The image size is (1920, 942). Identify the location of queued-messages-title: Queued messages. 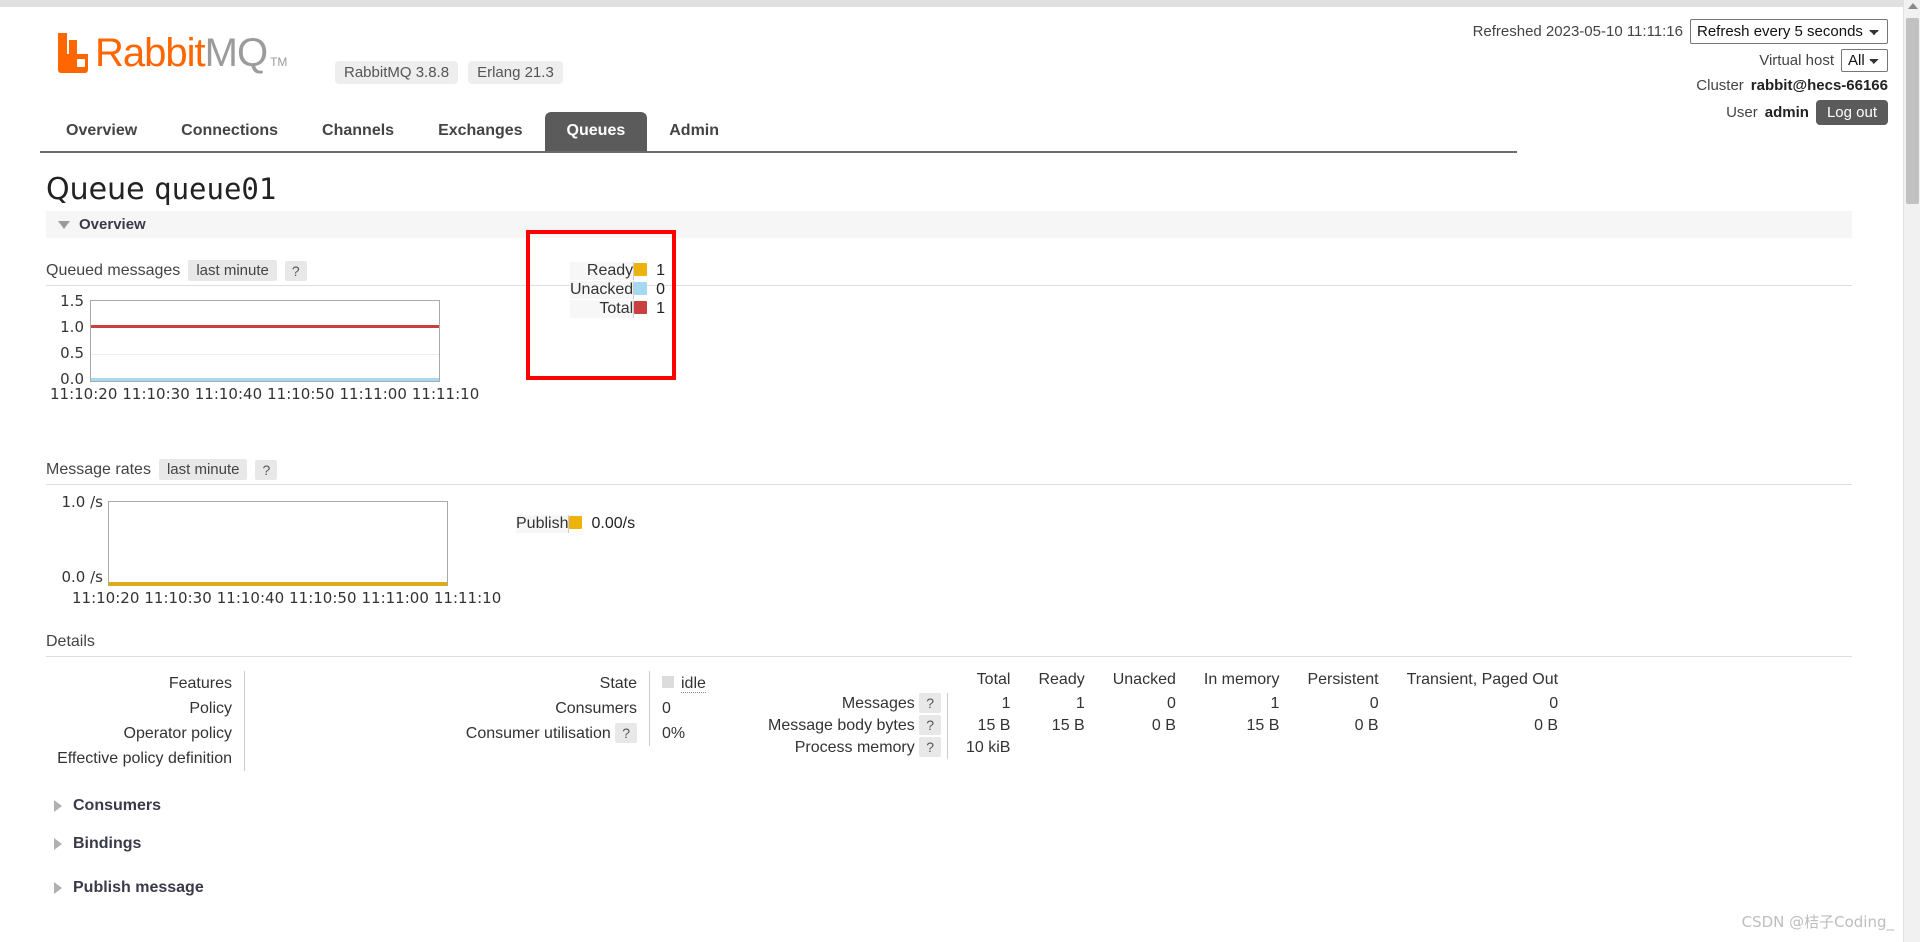
(113, 270).